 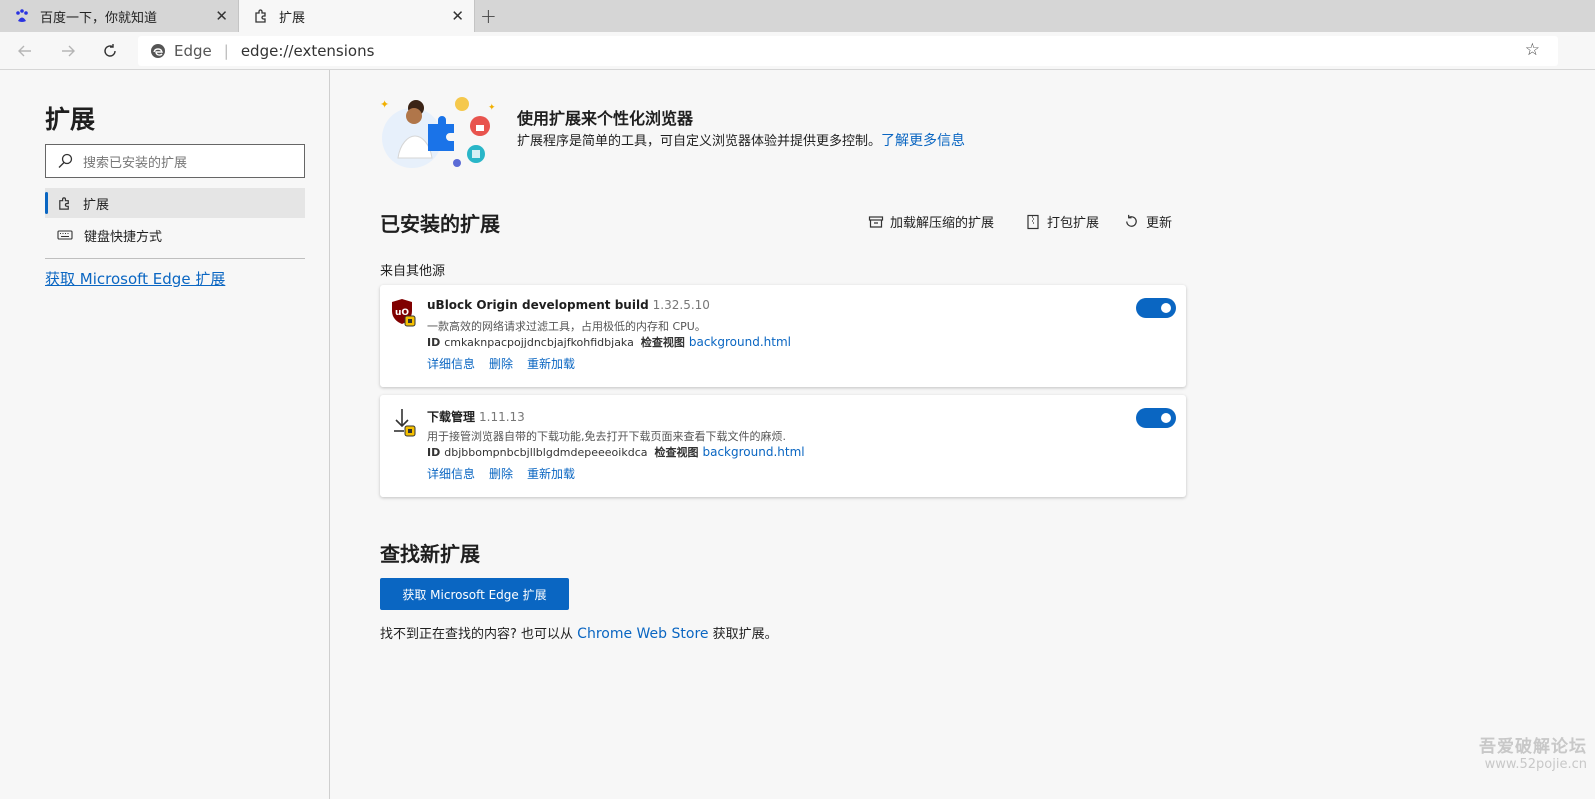 What do you see at coordinates (70, 119) in the screenshot?
I see `sidebar-title: 扩展` at bounding box center [70, 119].